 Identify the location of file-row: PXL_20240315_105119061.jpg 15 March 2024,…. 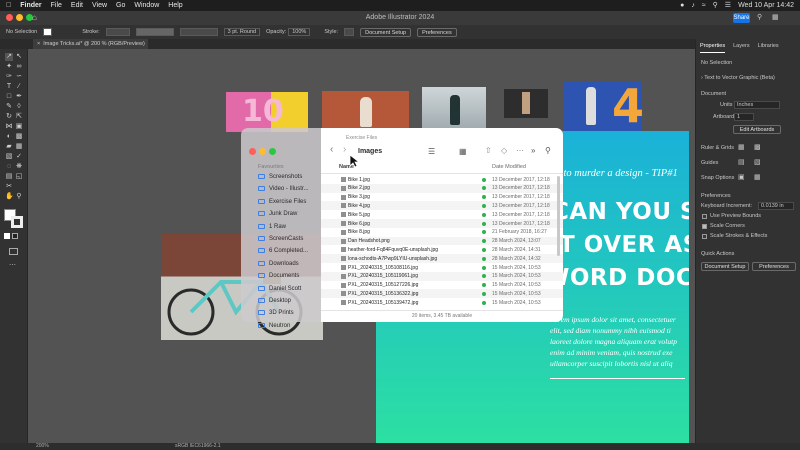
(442, 276).